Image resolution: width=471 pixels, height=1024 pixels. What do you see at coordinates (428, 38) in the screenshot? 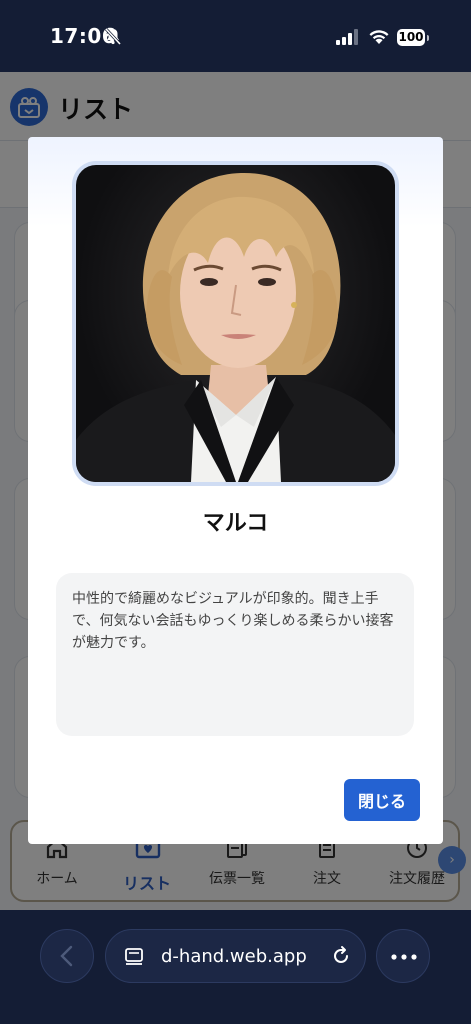
I see `battery-nub` at bounding box center [428, 38].